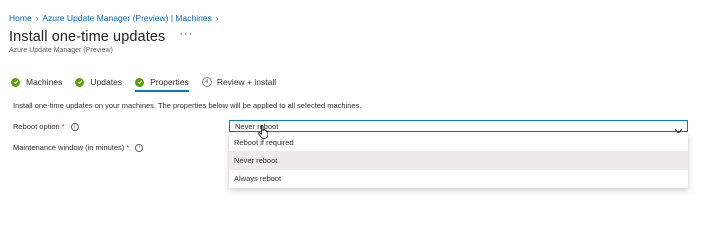 The width and height of the screenshot is (720, 241). I want to click on option-never-reboot: Never reboot, so click(458, 160).